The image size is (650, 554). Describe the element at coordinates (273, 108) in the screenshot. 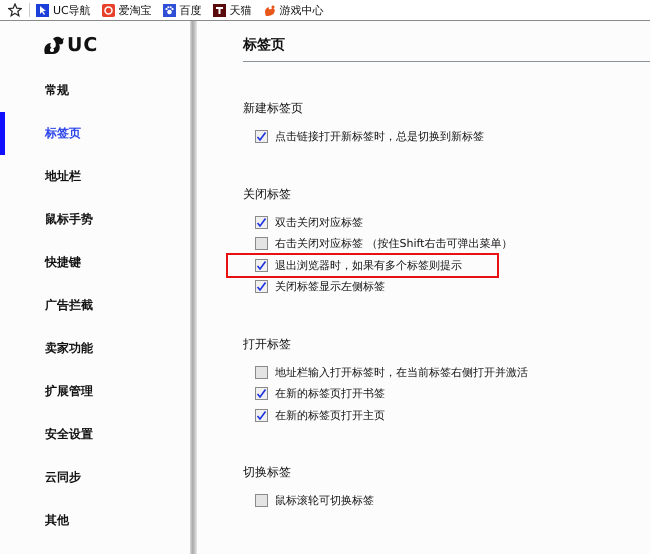

I see `section-heading: 新建标签页` at that location.